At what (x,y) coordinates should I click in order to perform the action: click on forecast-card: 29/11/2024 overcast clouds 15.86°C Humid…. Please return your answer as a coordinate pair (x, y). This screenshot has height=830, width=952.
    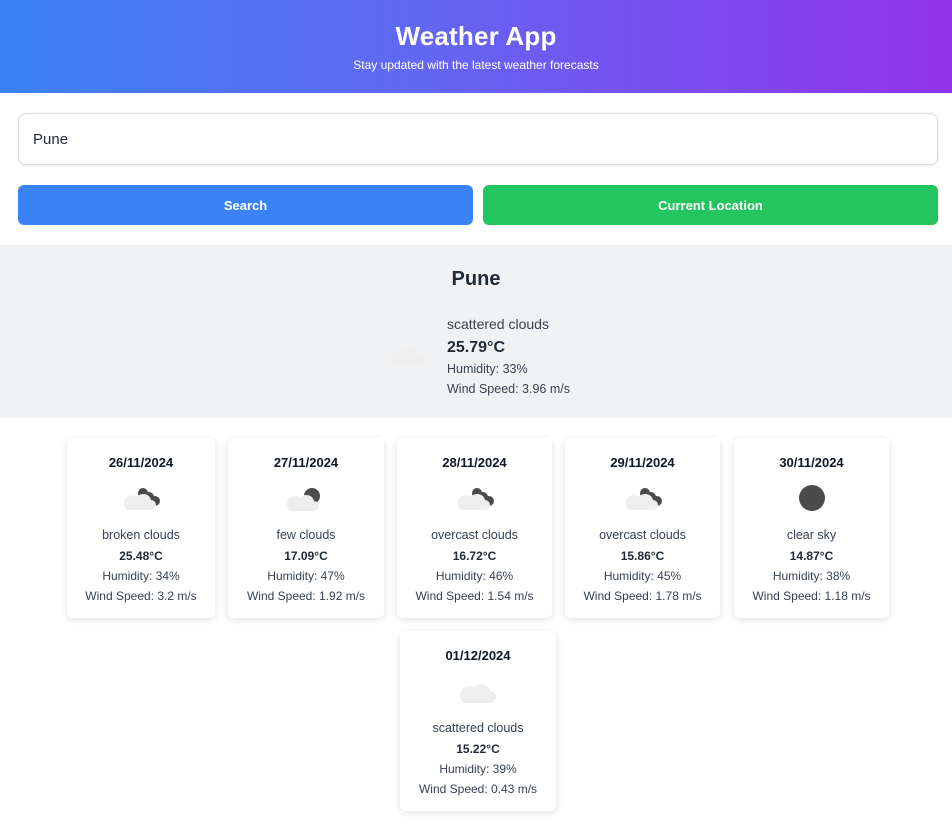
    Looking at the image, I should click on (642, 528).